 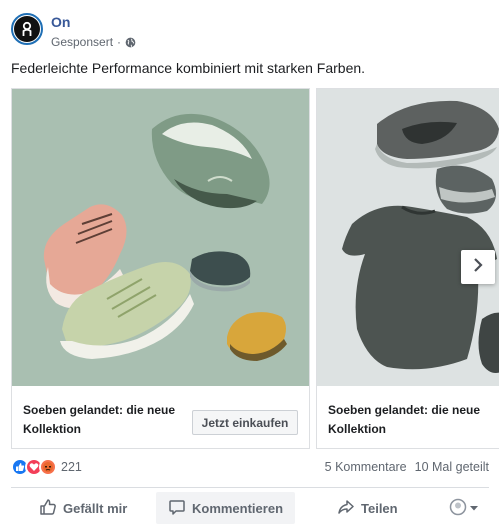 I want to click on comments-count: 5 Kommentare, so click(x=366, y=467).